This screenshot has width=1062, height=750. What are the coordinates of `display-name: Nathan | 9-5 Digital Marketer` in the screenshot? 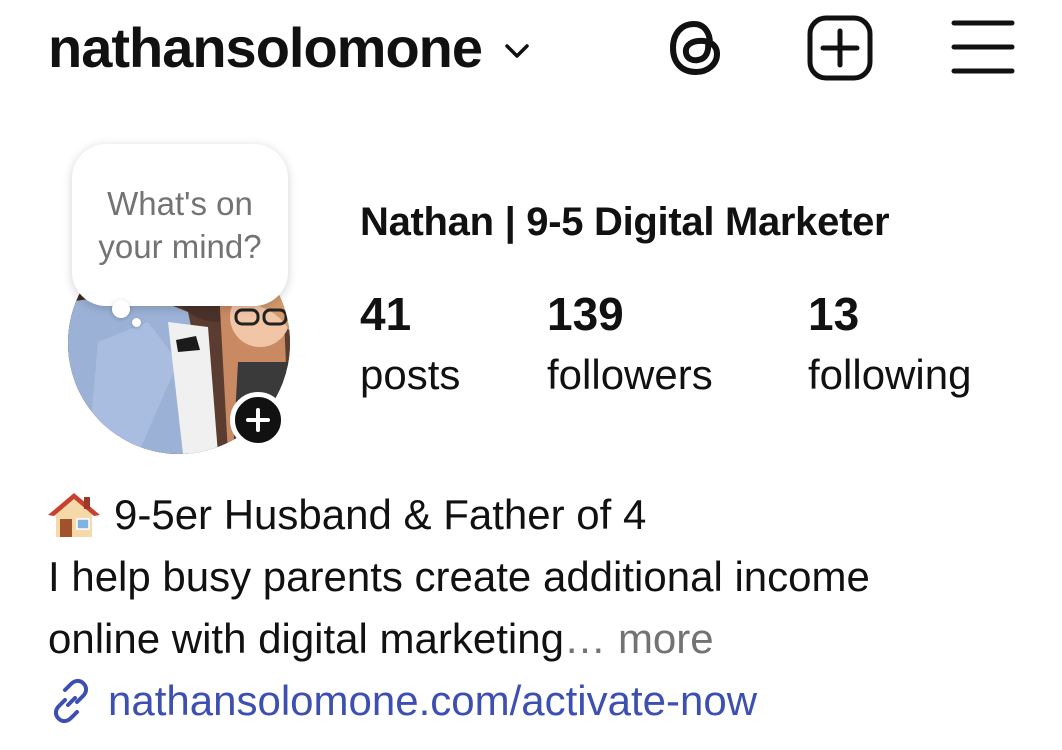 It's located at (625, 222).